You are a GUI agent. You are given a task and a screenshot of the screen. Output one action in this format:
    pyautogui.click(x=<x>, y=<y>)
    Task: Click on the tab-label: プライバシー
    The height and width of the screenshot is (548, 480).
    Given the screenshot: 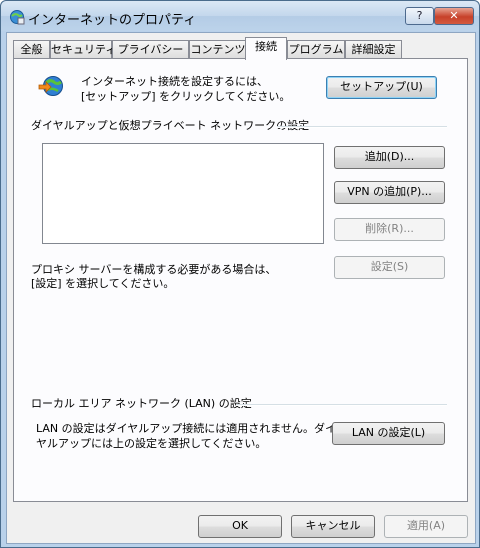 What is the action you would take?
    pyautogui.click(x=150, y=49)
    